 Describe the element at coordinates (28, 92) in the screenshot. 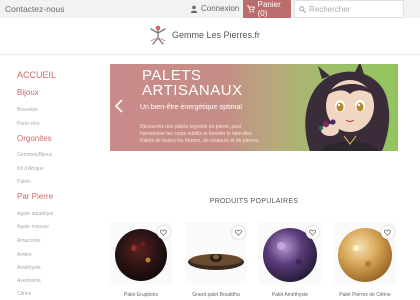

I see `sidebar-item-bijoux: Bijoux` at that location.